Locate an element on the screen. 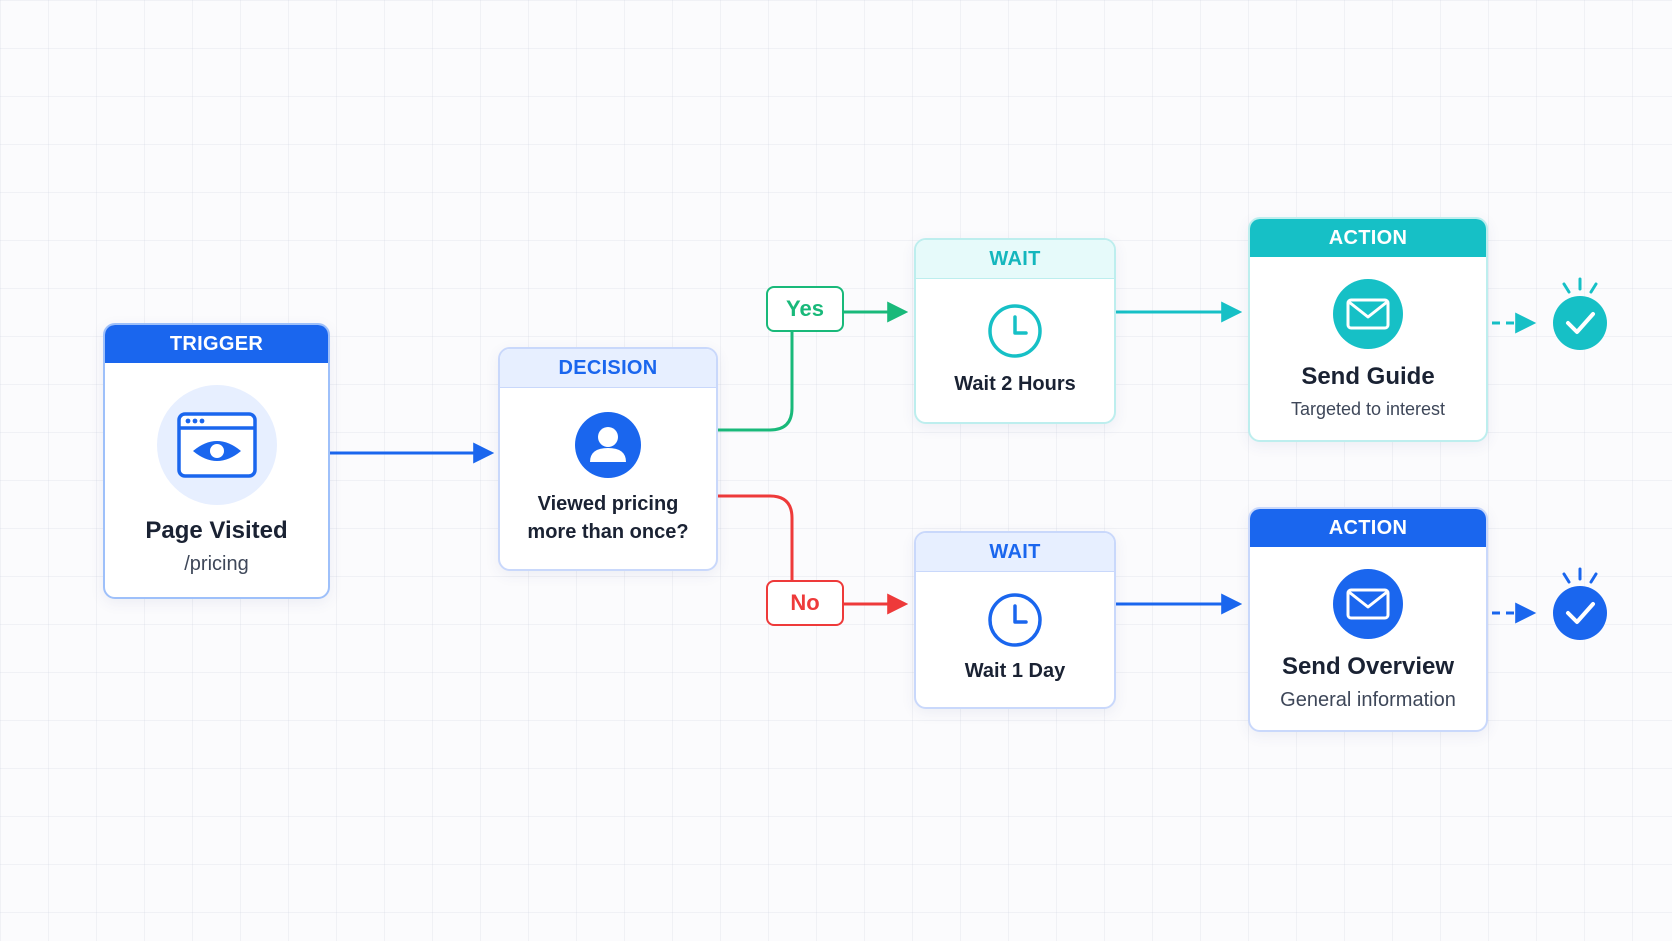 The height and width of the screenshot is (941, 1672). action-no-subtitle: General information is located at coordinates (1368, 700).